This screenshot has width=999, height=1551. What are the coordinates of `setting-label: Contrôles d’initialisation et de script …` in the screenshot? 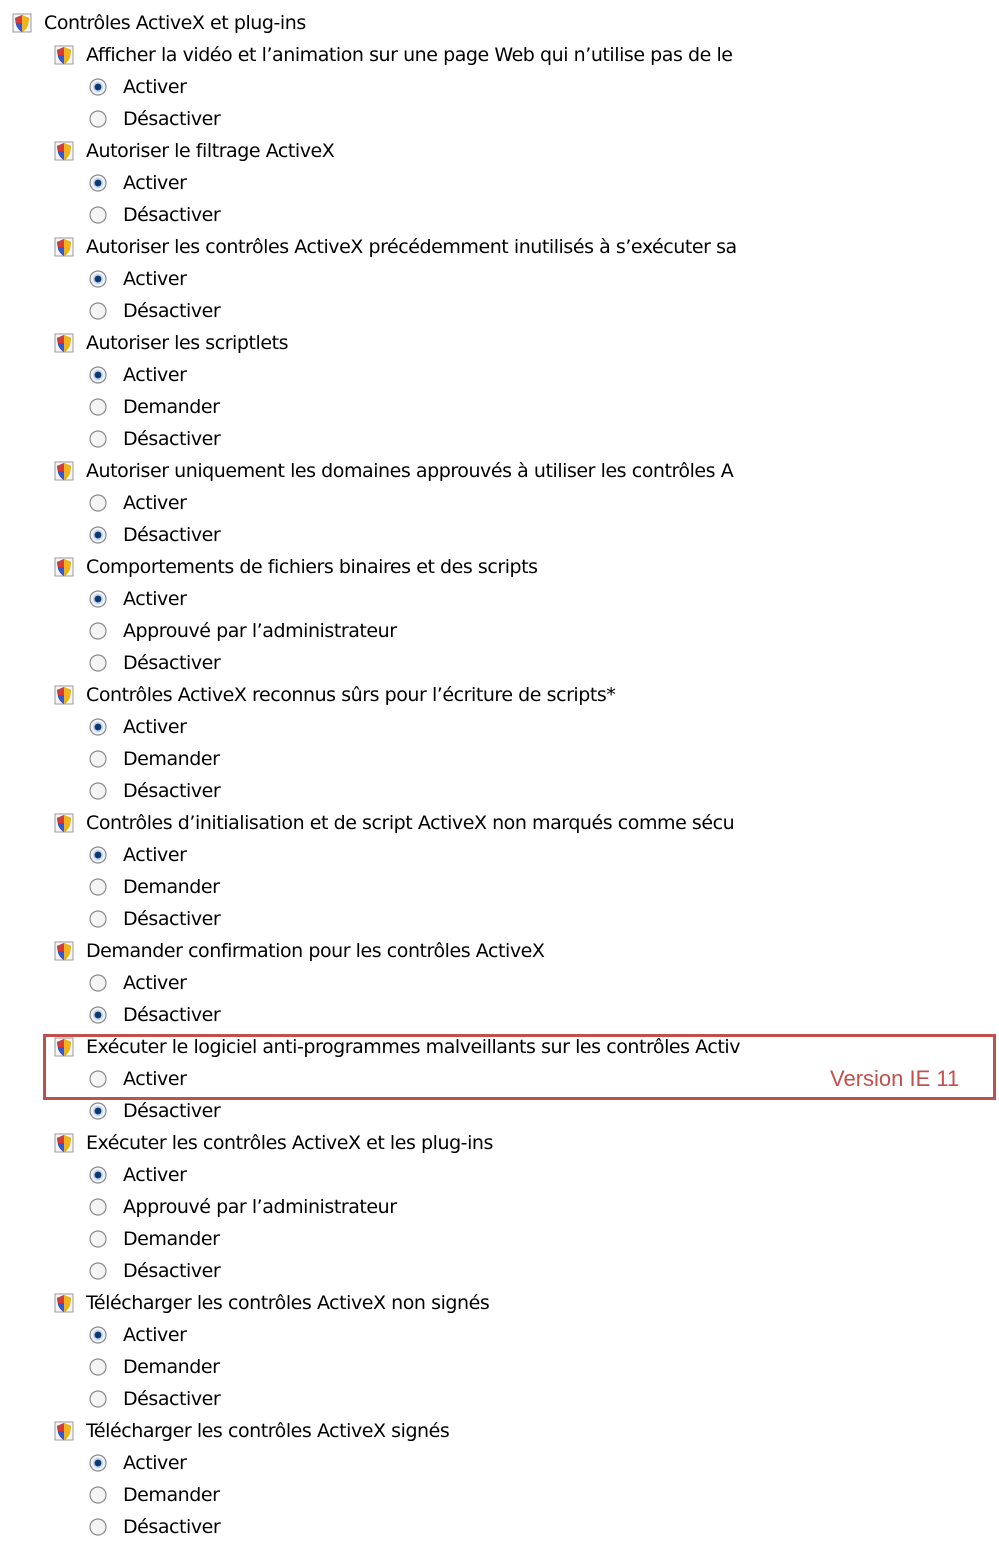 It's located at (410, 823).